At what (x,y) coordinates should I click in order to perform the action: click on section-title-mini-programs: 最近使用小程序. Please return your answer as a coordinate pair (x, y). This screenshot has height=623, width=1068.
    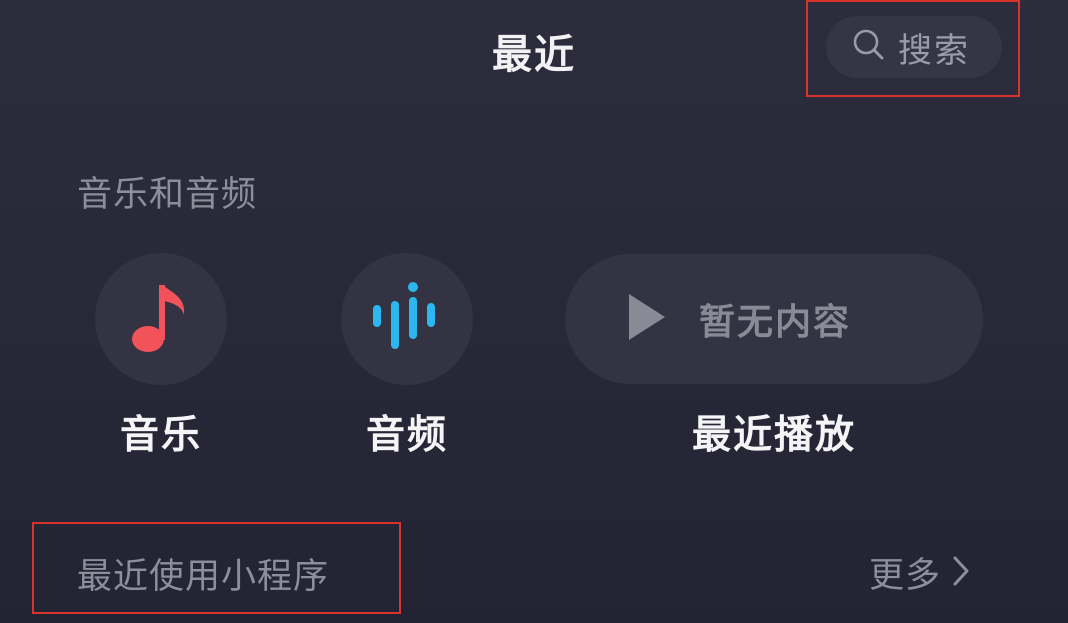
    Looking at the image, I should click on (203, 577).